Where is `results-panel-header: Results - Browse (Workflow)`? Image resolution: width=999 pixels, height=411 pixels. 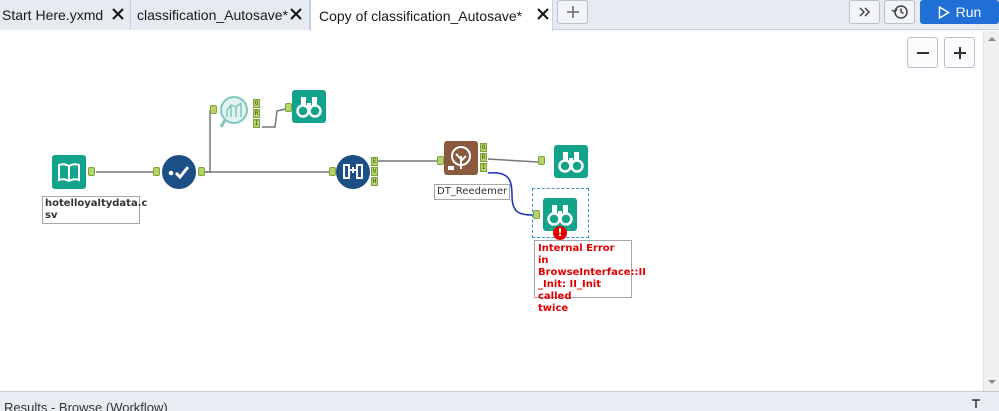
results-panel-header: Results - Browse (Workflow) is located at coordinates (499, 401).